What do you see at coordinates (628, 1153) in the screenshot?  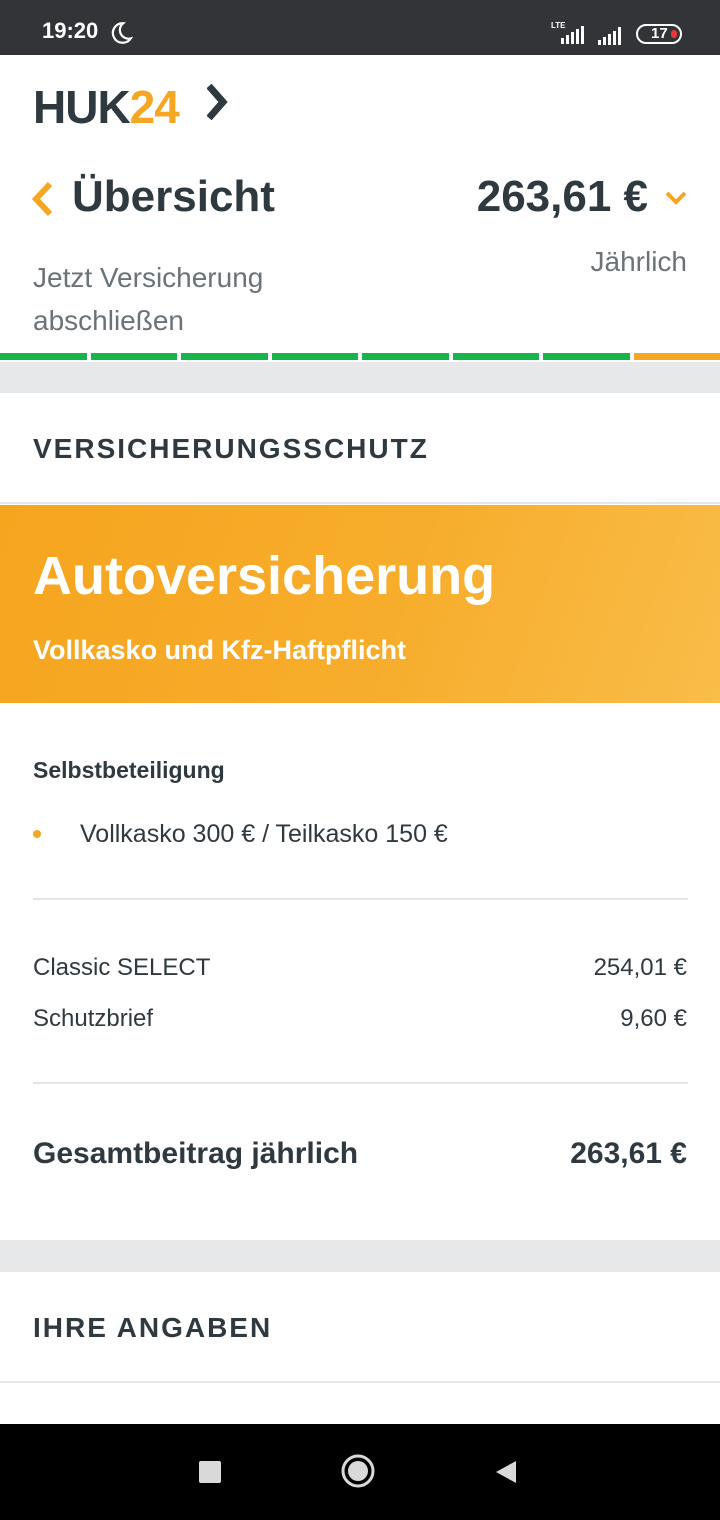 I see `total-price: 263,61 €` at bounding box center [628, 1153].